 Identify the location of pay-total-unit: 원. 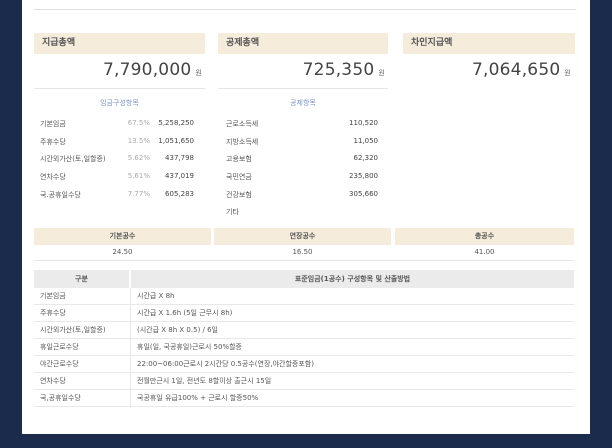
(198, 73).